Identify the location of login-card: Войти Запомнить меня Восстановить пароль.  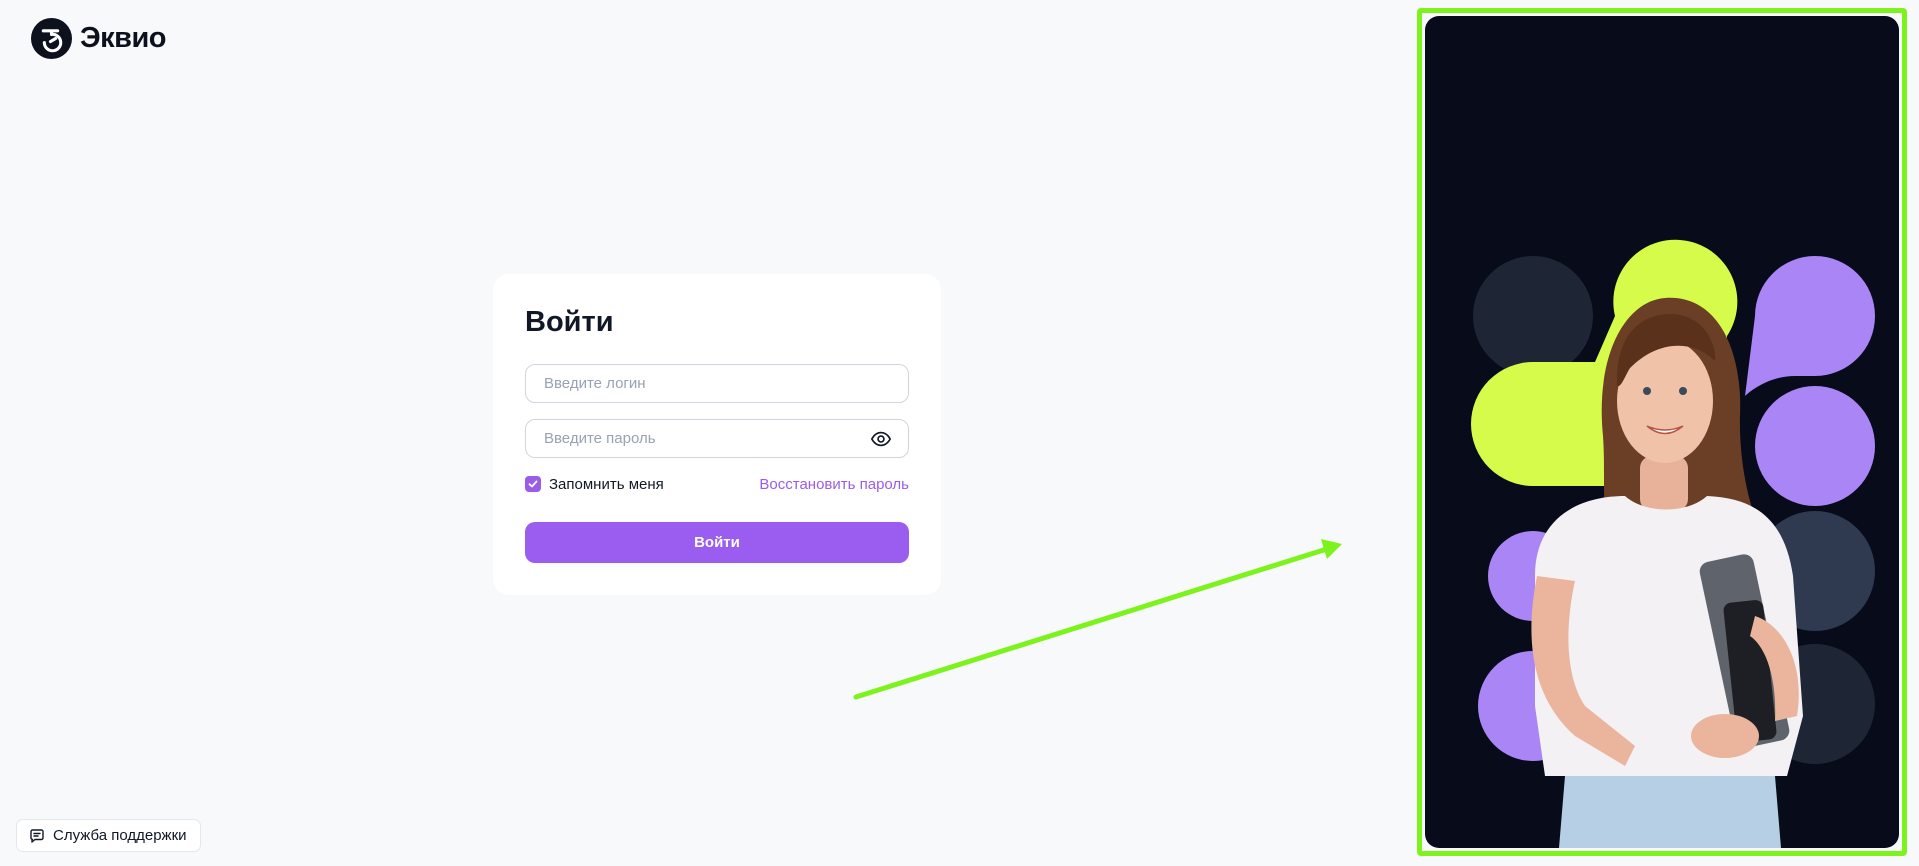
(717, 434).